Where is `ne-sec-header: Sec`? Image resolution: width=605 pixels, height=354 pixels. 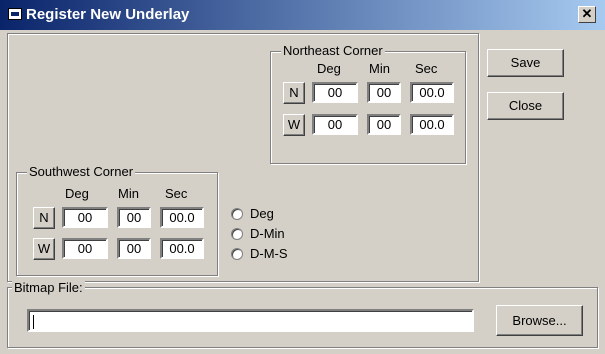
ne-sec-header: Sec is located at coordinates (426, 68).